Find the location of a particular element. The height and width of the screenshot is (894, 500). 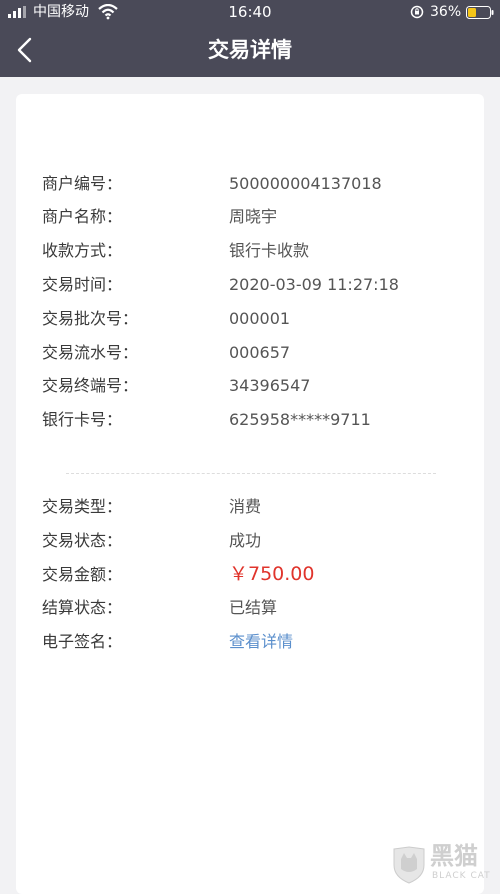

detail-row-terminal-number: 交易终端号： 34396547 is located at coordinates (252, 386).